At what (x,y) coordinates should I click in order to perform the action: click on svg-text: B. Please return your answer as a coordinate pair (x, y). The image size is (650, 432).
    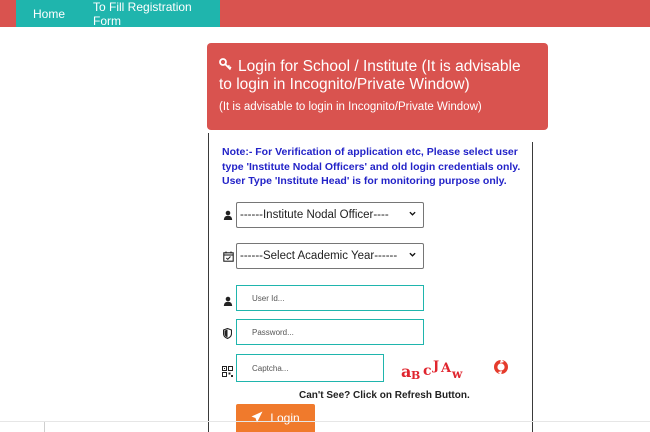
    Looking at the image, I should click on (415, 375).